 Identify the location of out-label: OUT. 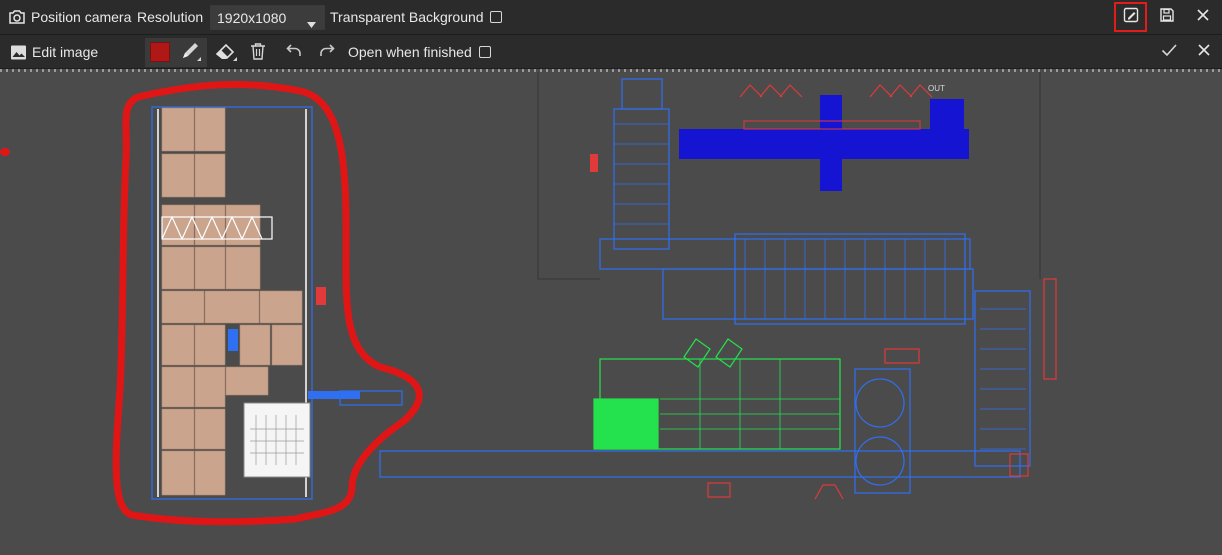
(936, 88).